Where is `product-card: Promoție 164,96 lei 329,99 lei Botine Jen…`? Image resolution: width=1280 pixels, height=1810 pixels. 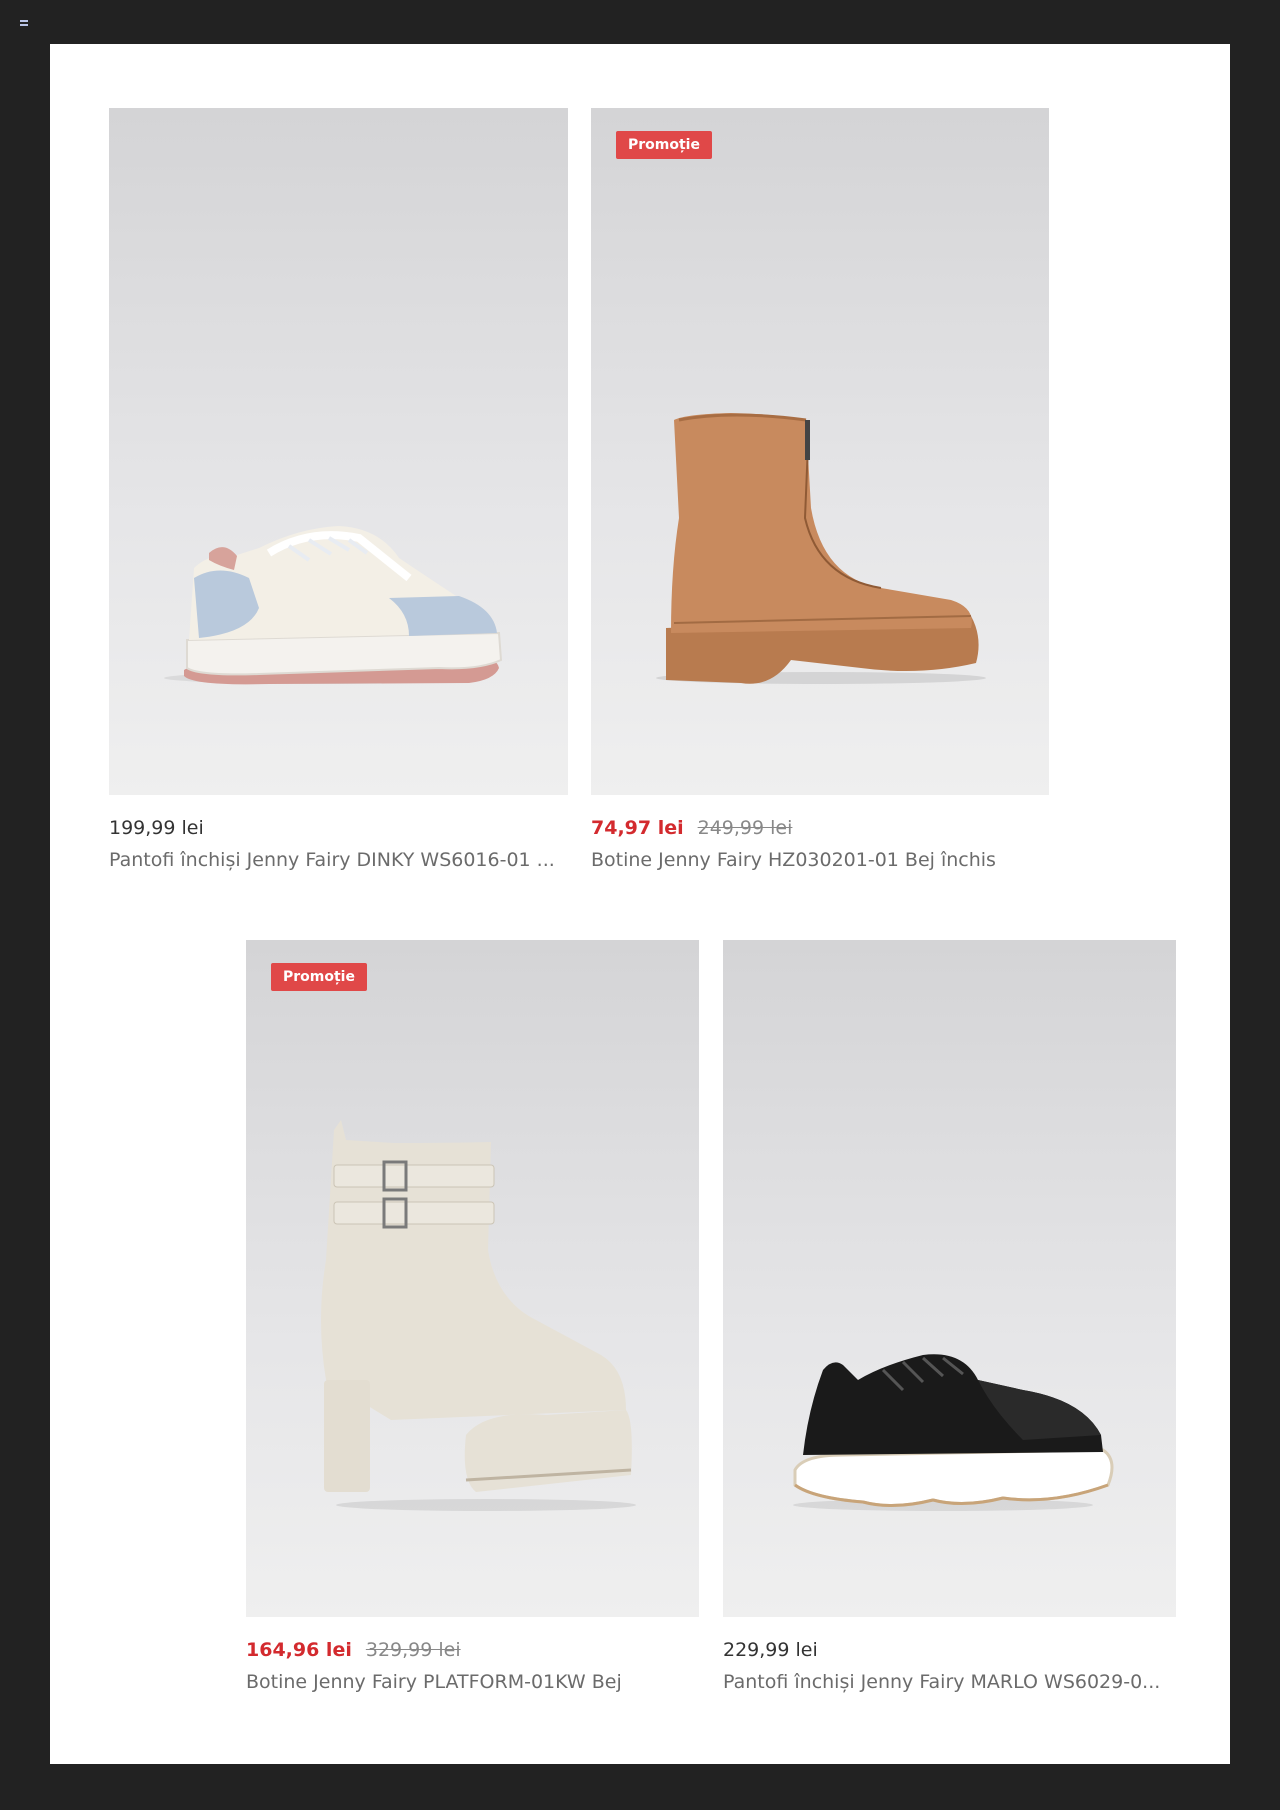
product-card: Promoție 164,96 lei 329,99 lei Botine Jen… is located at coordinates (472, 1317).